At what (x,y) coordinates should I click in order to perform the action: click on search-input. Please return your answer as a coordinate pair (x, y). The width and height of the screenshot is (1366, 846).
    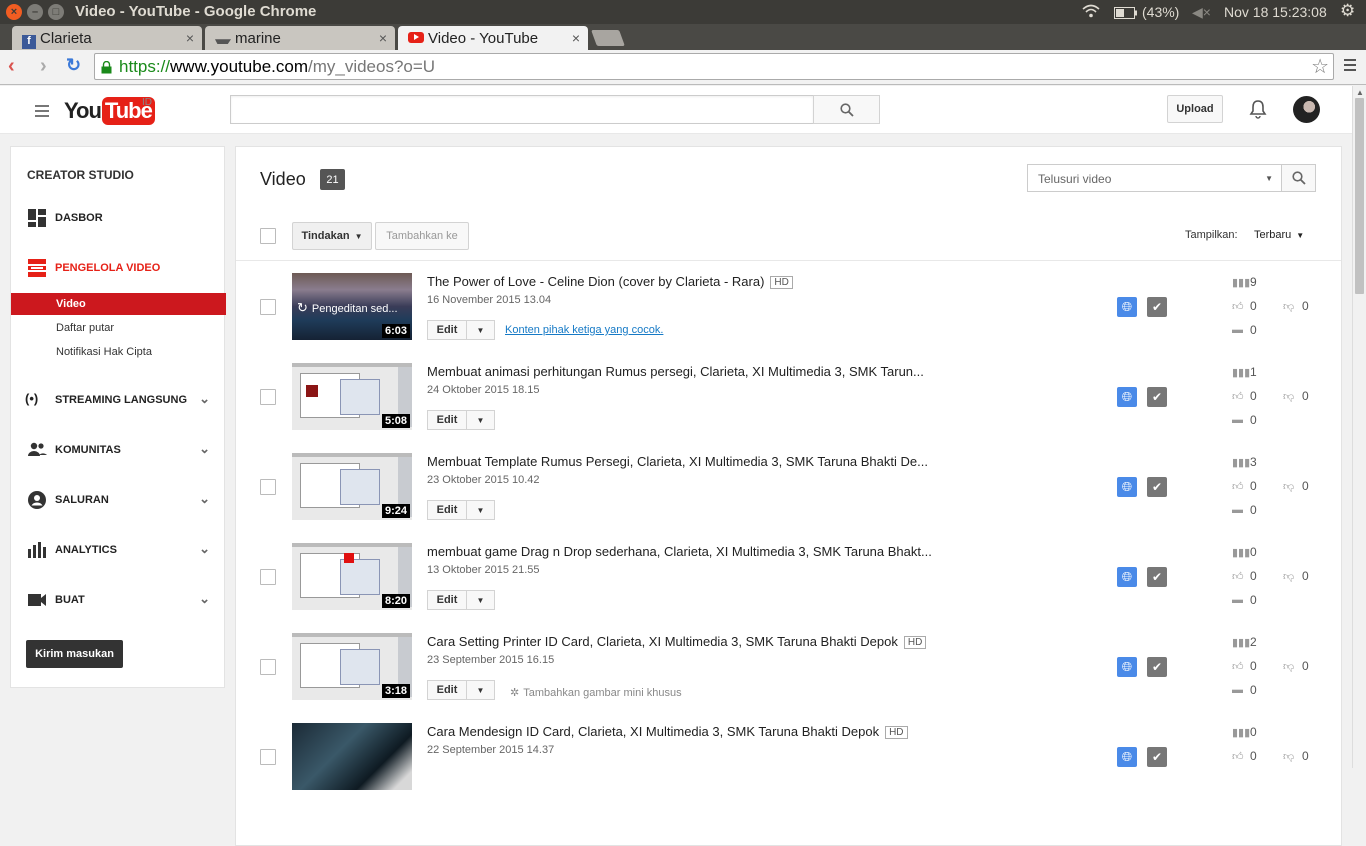
    Looking at the image, I should click on (522, 109).